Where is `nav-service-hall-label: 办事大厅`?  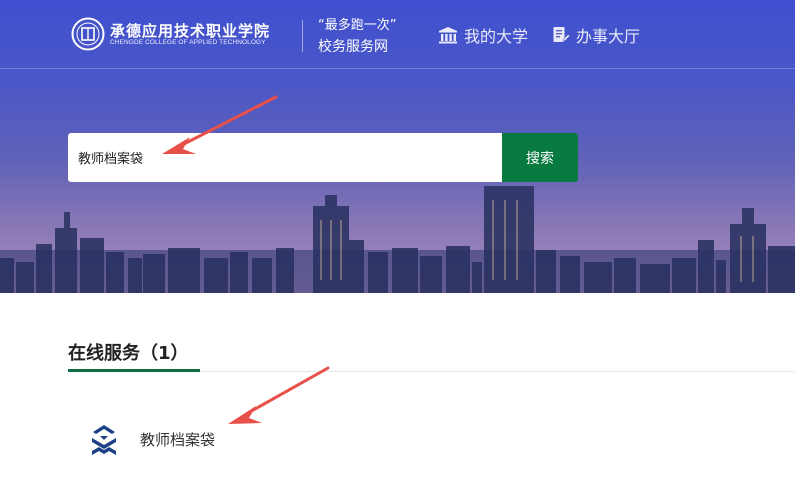 nav-service-hall-label: 办事大厅 is located at coordinates (608, 36).